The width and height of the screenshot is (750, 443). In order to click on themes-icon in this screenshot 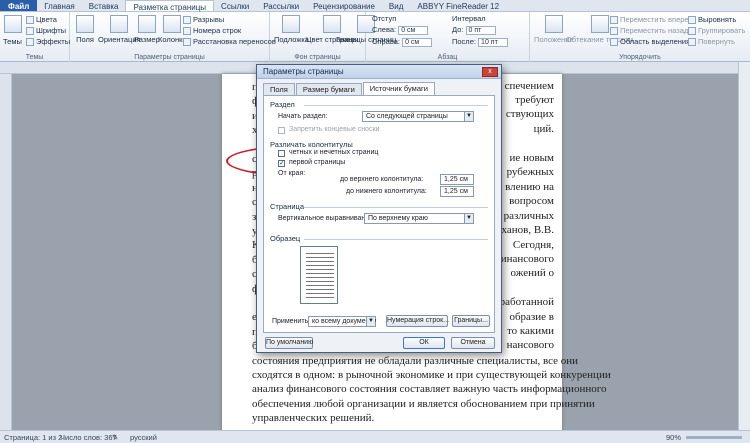, I will do `click(13, 24)`.